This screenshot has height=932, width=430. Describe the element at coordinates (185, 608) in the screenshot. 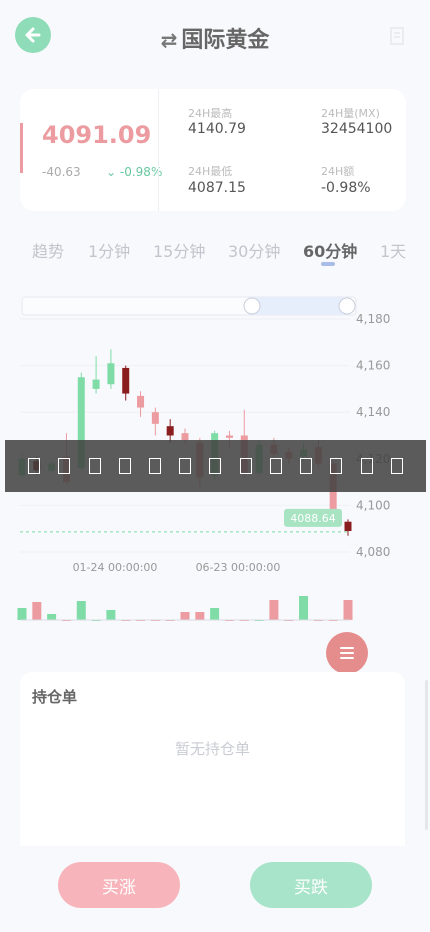

I see `volume-bars` at that location.